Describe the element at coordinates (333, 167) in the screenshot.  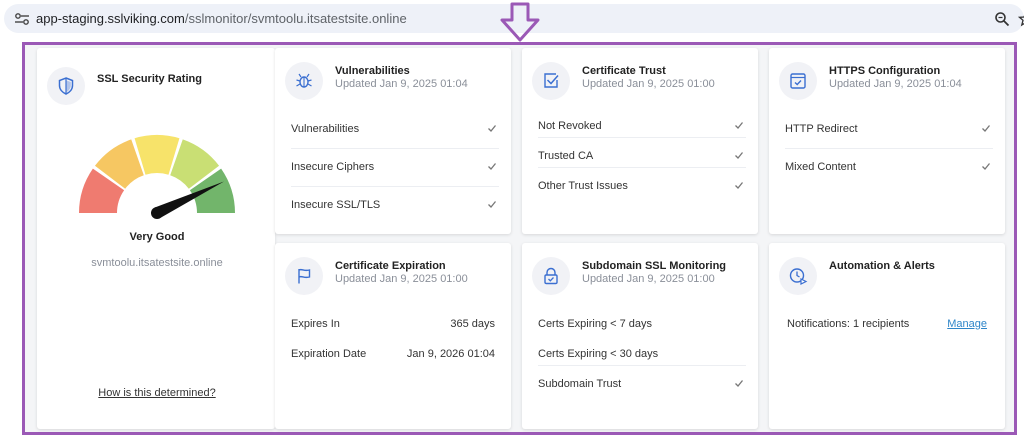
I see `row-label: Insecure Ciphers` at that location.